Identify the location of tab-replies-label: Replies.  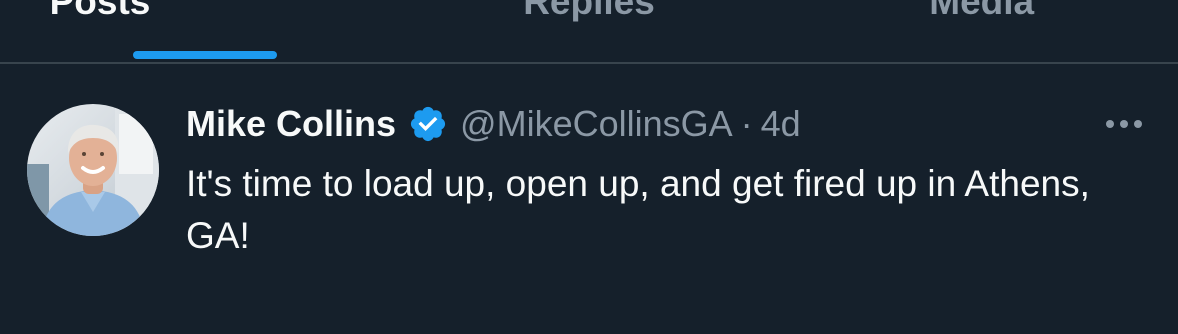
(589, 11).